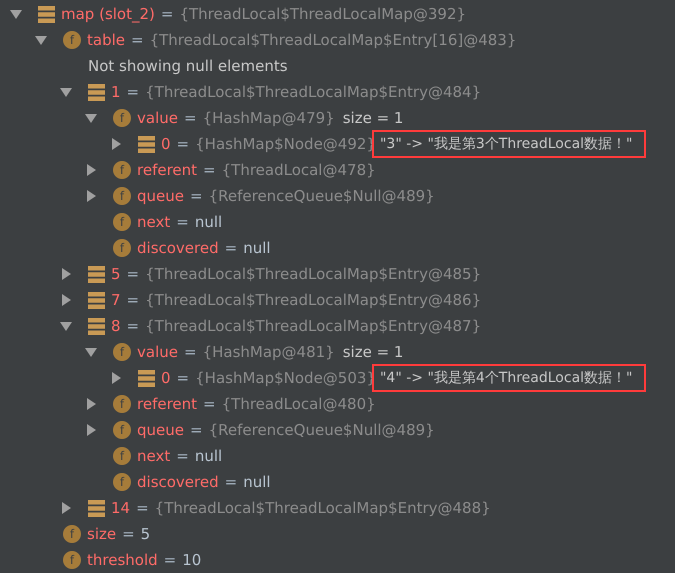 This screenshot has height=573, width=675. I want to click on variable-value: {ThreadLocal@480}, so click(299, 404).